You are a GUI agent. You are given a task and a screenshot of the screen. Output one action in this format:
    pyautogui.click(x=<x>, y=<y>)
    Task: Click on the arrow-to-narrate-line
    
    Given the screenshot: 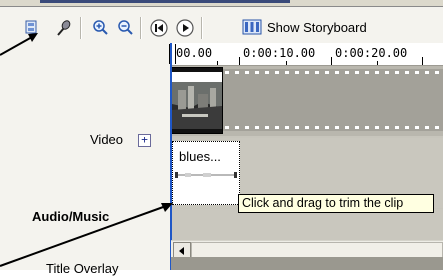 What is the action you would take?
    pyautogui.click(x=16, y=46)
    